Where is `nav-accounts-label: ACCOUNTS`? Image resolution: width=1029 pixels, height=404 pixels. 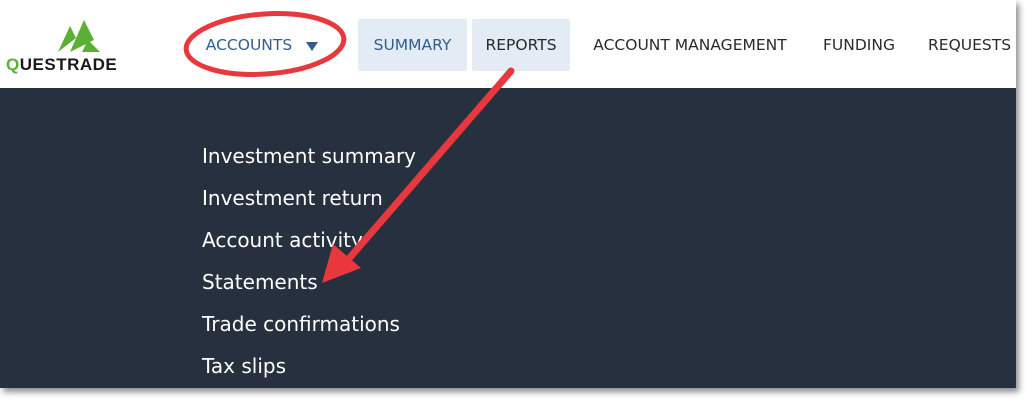
nav-accounts-label: ACCOUNTS is located at coordinates (249, 45).